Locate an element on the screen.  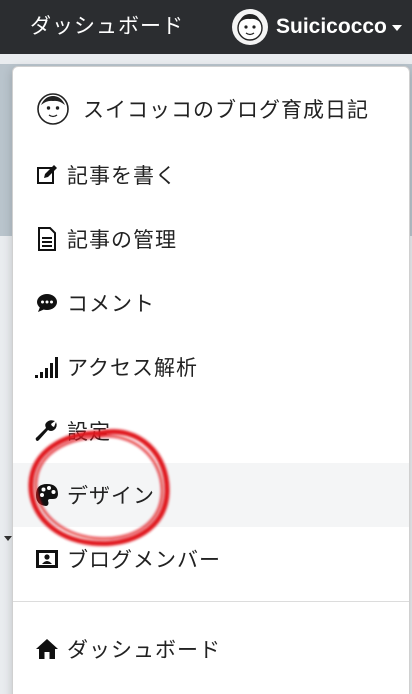
menu-item-label: 記事を書く is located at coordinates (122, 176).